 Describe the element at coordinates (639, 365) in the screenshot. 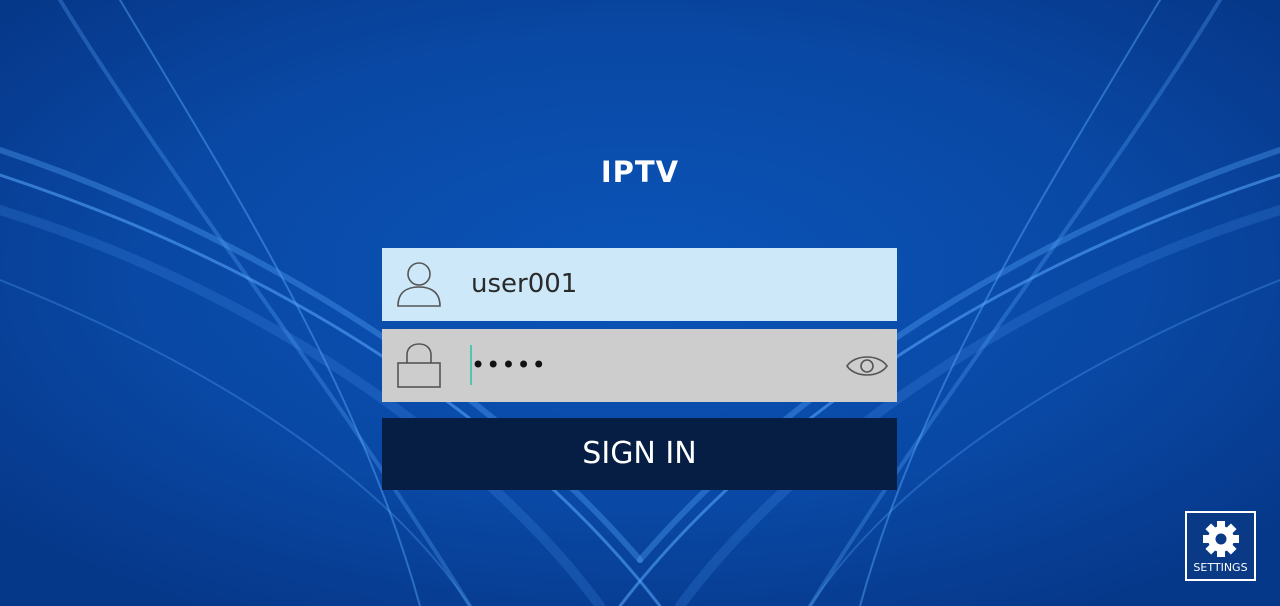

I see `password-field: •••••` at that location.